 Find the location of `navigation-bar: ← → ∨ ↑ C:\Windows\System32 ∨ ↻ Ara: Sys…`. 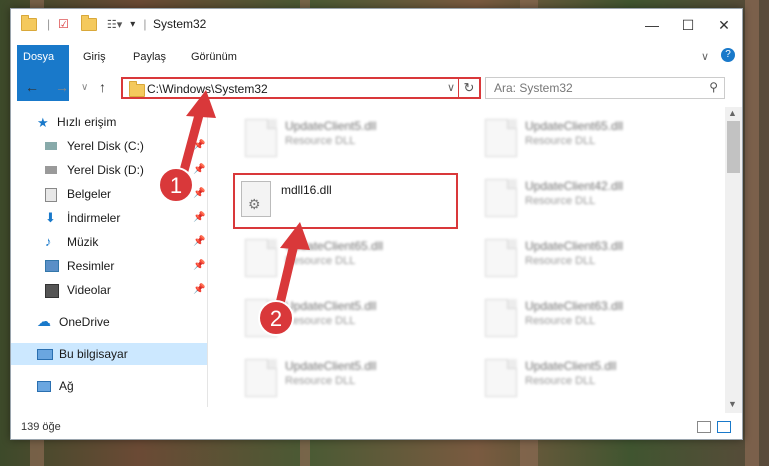

navigation-bar: ← → ∨ ↑ C:\Windows\System32 ∨ ↻ Ara: Sys… is located at coordinates (376, 88).